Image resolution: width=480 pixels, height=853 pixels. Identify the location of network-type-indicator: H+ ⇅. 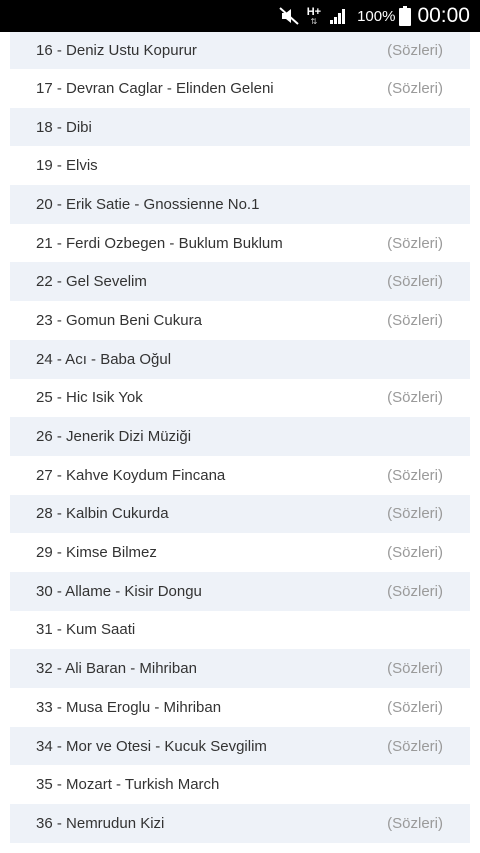
(314, 15).